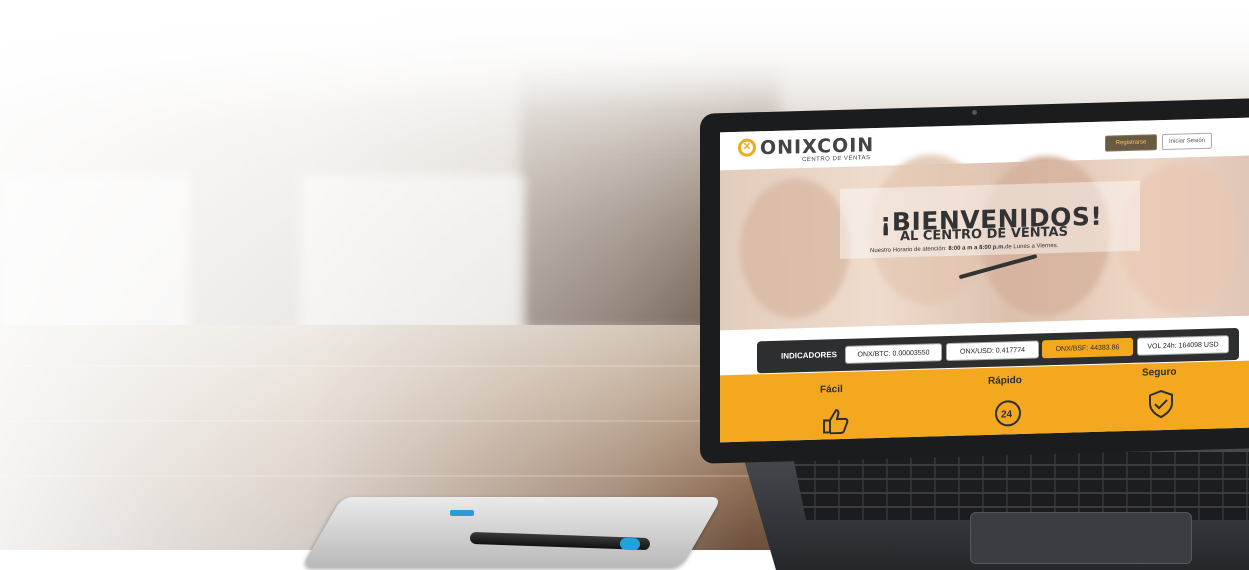 This screenshot has width=1249, height=570. What do you see at coordinates (809, 355) in the screenshot?
I see `indicators-label: INDICADORES` at bounding box center [809, 355].